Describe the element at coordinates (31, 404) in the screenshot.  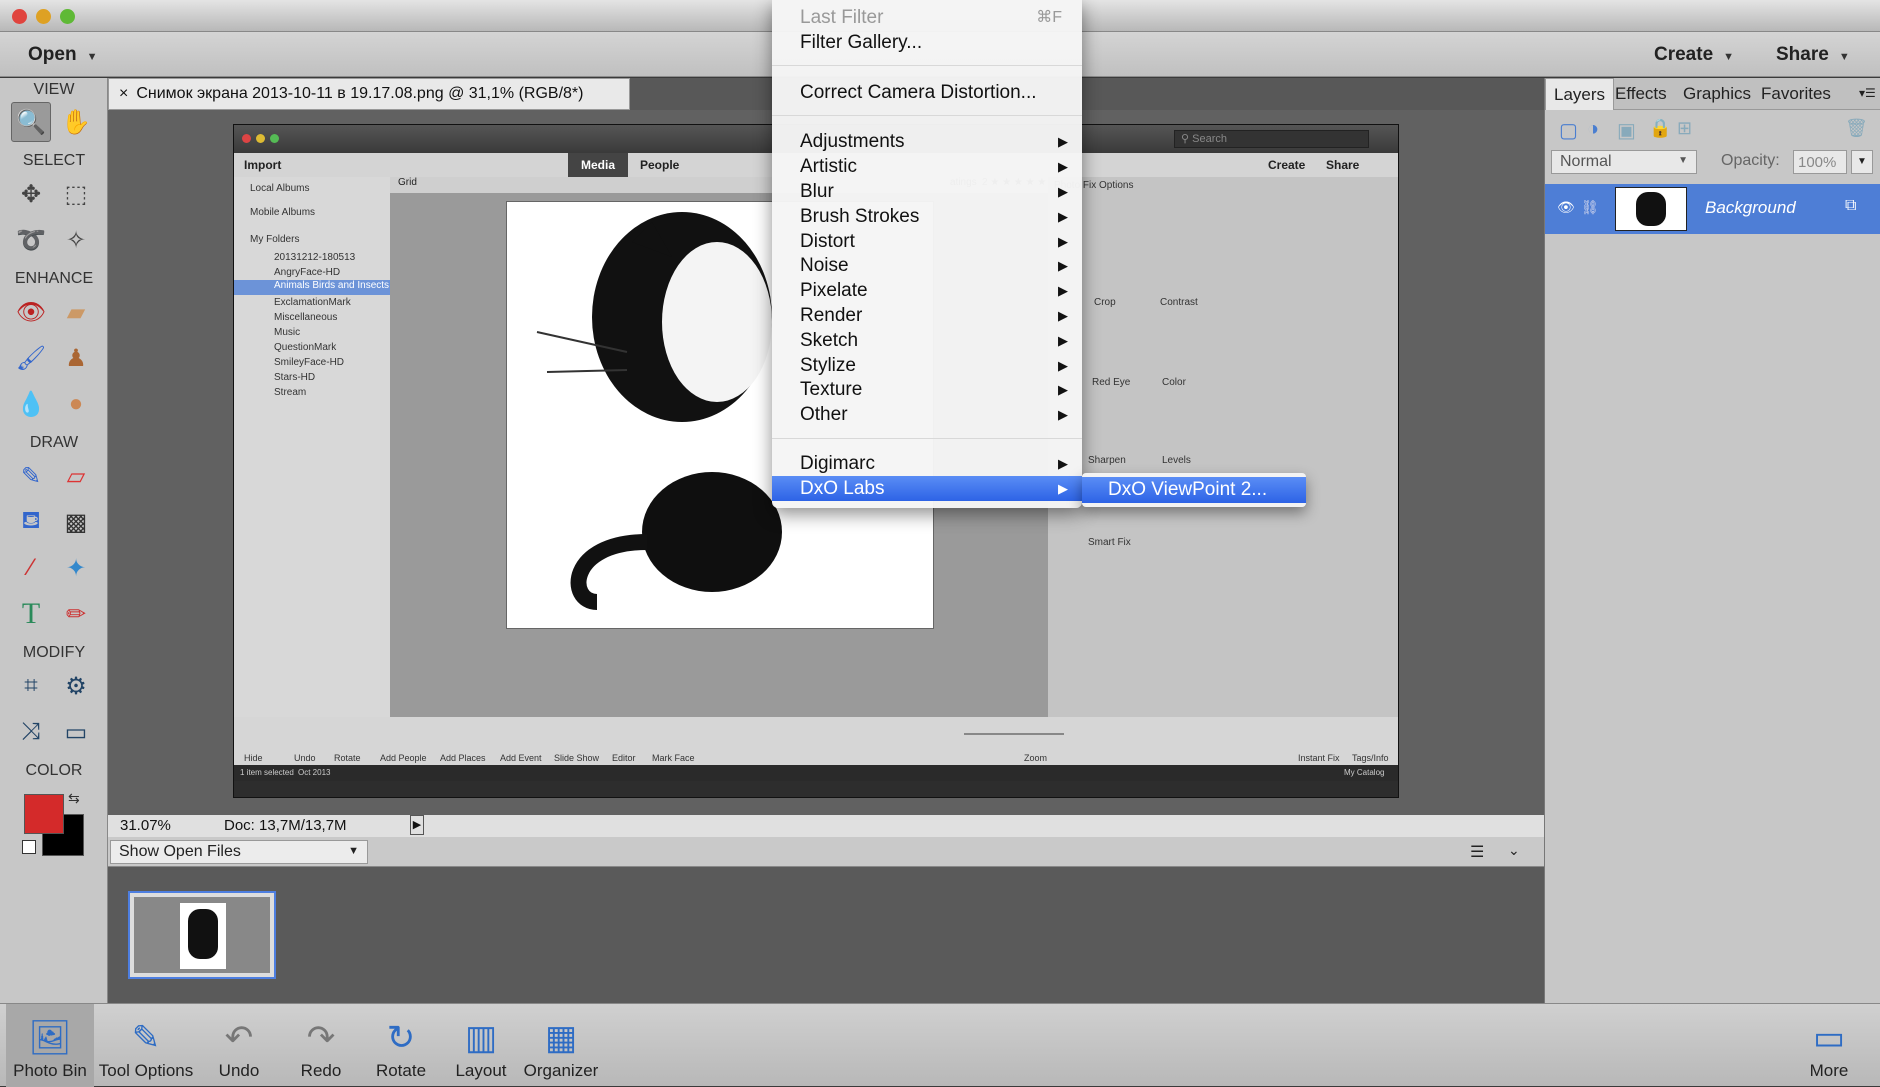
I see `blur-tool-icon: 💧` at that location.